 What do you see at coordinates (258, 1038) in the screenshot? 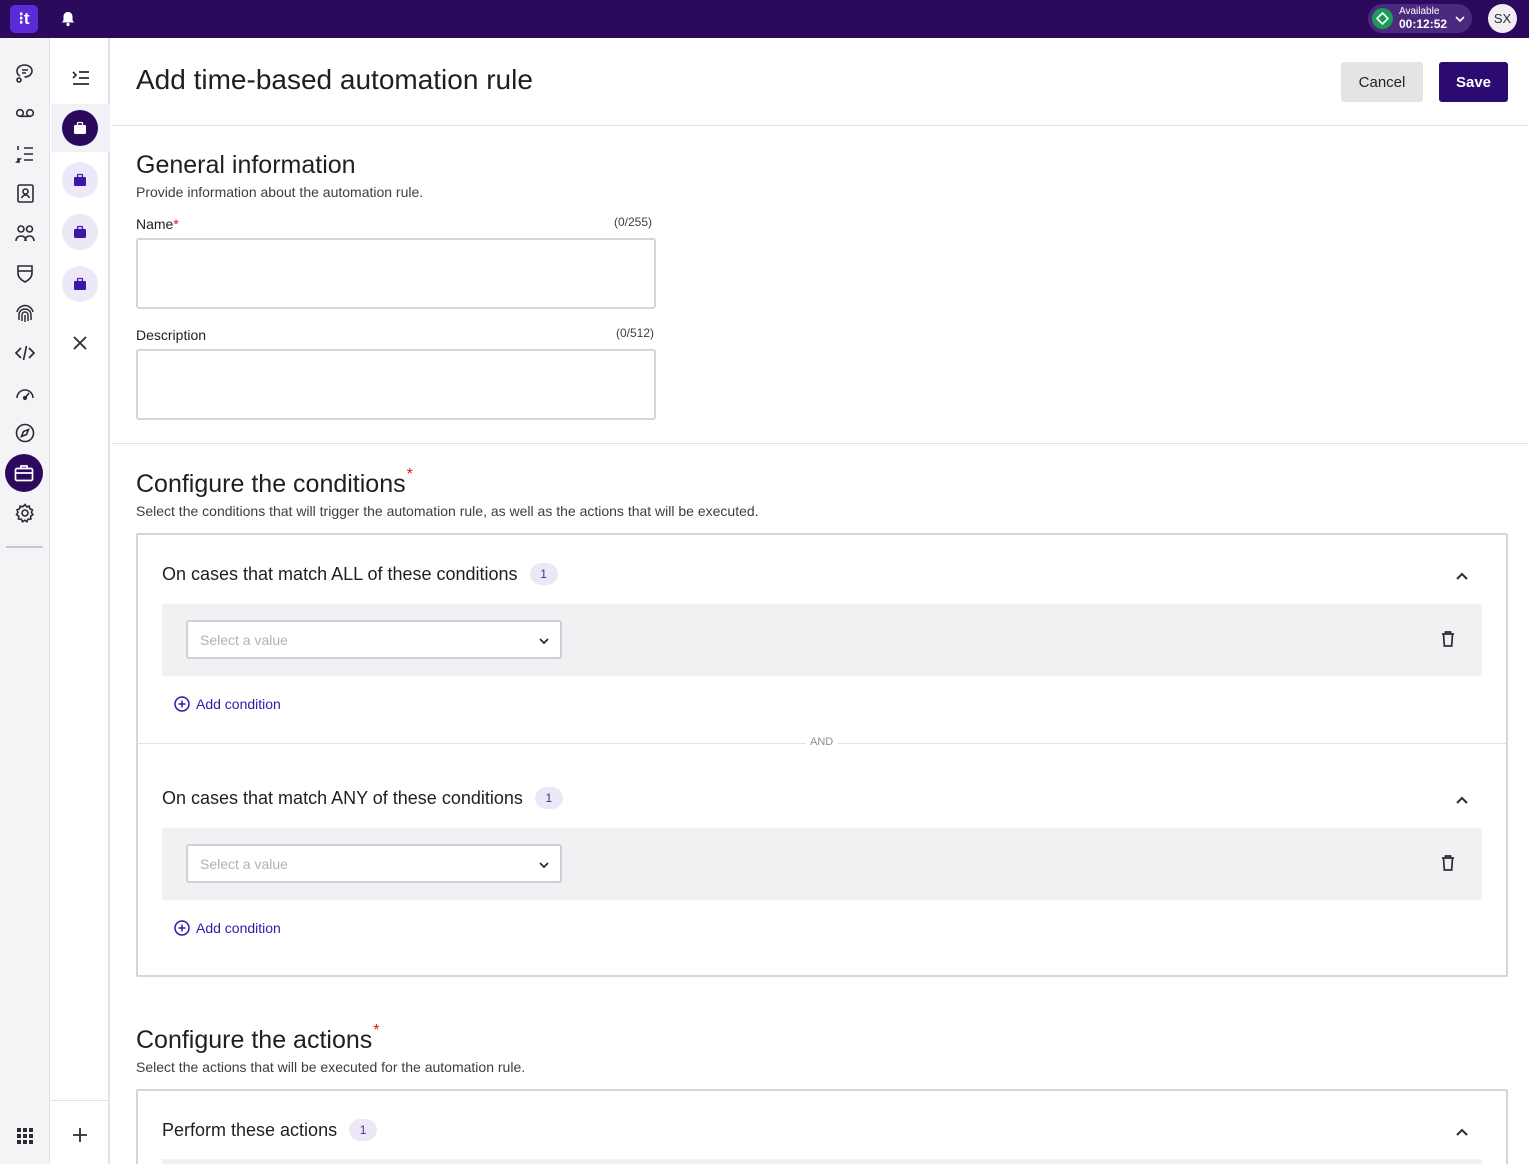
I see `actions-section-title: Configure the actions*` at bounding box center [258, 1038].